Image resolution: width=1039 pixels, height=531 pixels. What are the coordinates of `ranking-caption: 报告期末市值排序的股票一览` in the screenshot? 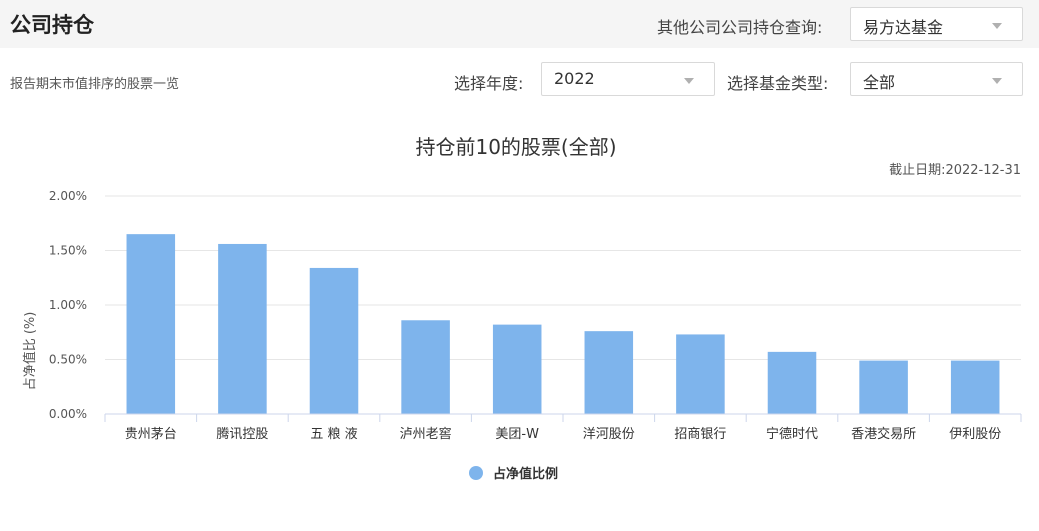 It's located at (95, 84).